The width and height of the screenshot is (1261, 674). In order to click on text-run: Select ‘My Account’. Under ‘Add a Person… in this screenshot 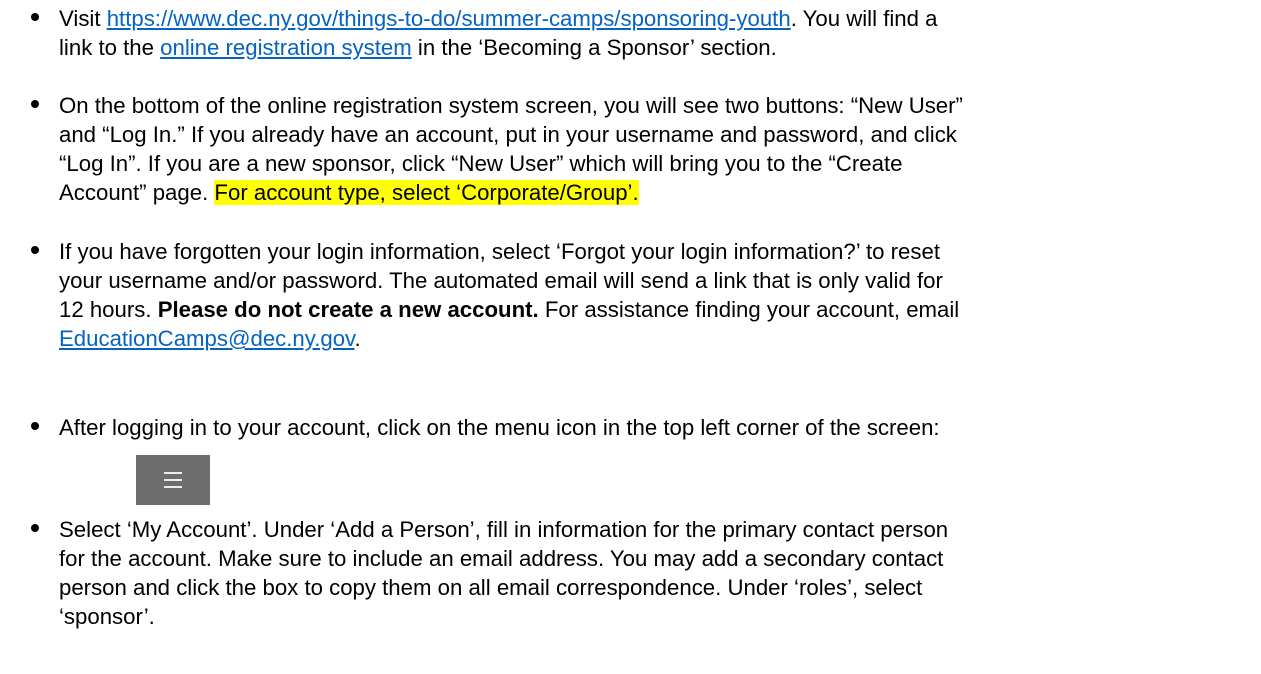, I will do `click(504, 529)`.